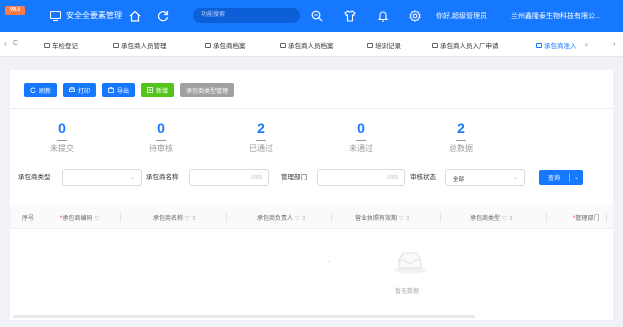 Image resolution: width=623 pixels, height=327 pixels. Describe the element at coordinates (158, 90) in the screenshot. I see `add-button: 新增` at that location.